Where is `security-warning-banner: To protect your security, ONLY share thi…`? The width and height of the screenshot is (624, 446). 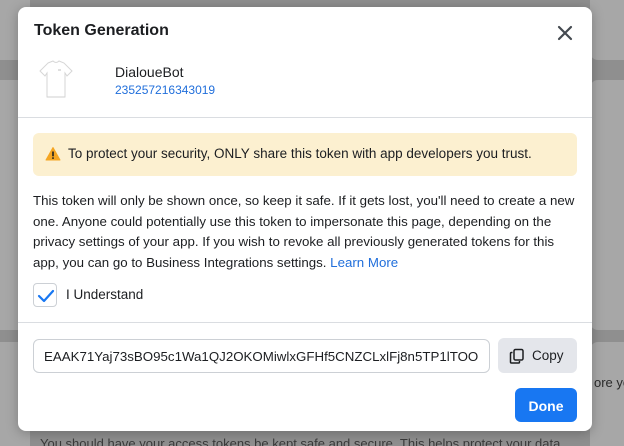 security-warning-banner: To protect your security, ONLY share thi… is located at coordinates (305, 154).